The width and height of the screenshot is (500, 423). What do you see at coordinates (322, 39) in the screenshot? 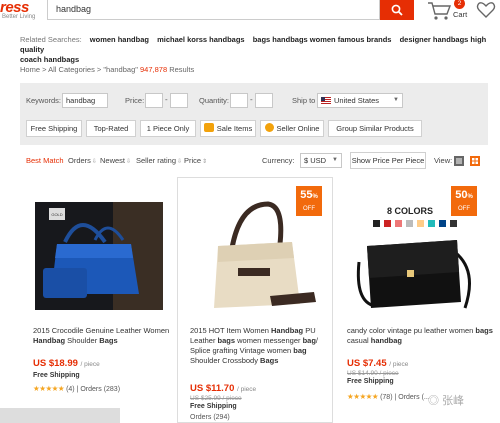
I see `related-search-link: bags handbags women famous brands` at bounding box center [322, 39].